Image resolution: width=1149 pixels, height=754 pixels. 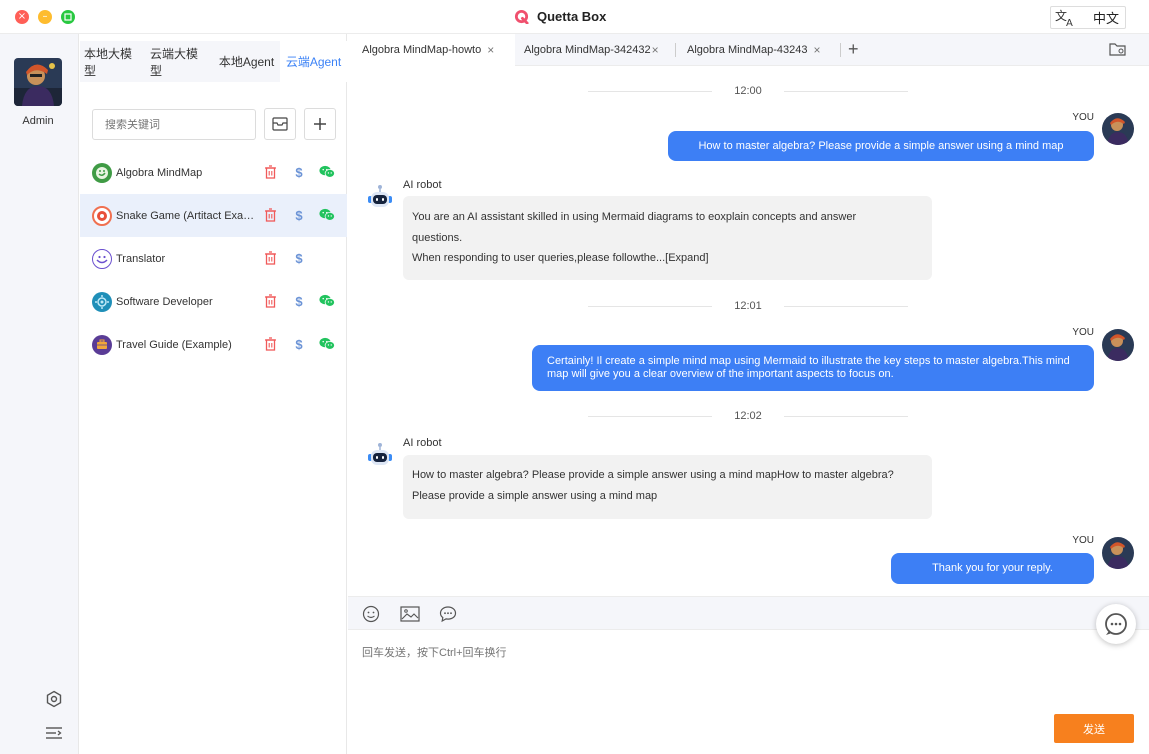 What do you see at coordinates (422, 50) in the screenshot?
I see `chat-tab-label: Algobra MindMap-howto` at bounding box center [422, 50].